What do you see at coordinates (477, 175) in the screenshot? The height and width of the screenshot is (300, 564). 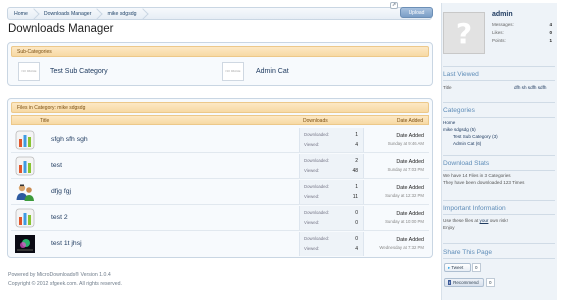 I see `download-stats-files: We have 14 Files in 3 Categories` at bounding box center [477, 175].